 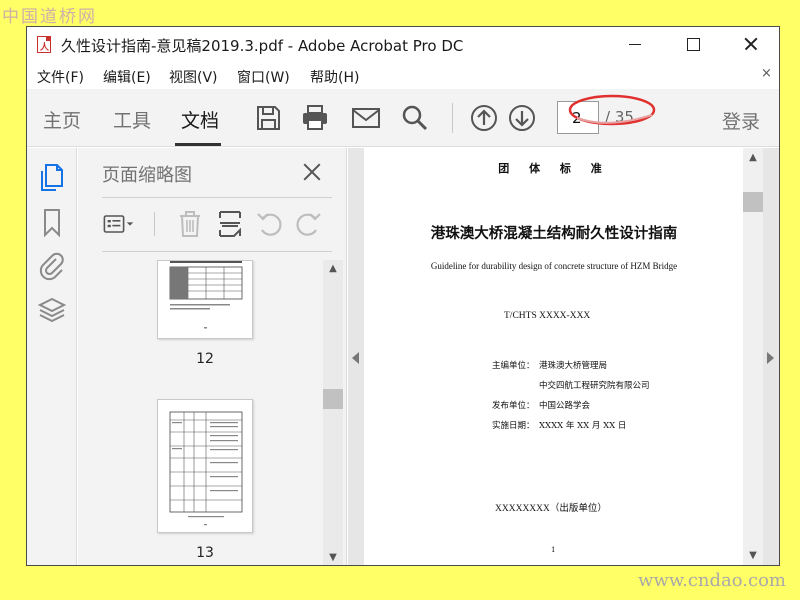 I want to click on page-down-icon, so click(x=522, y=118).